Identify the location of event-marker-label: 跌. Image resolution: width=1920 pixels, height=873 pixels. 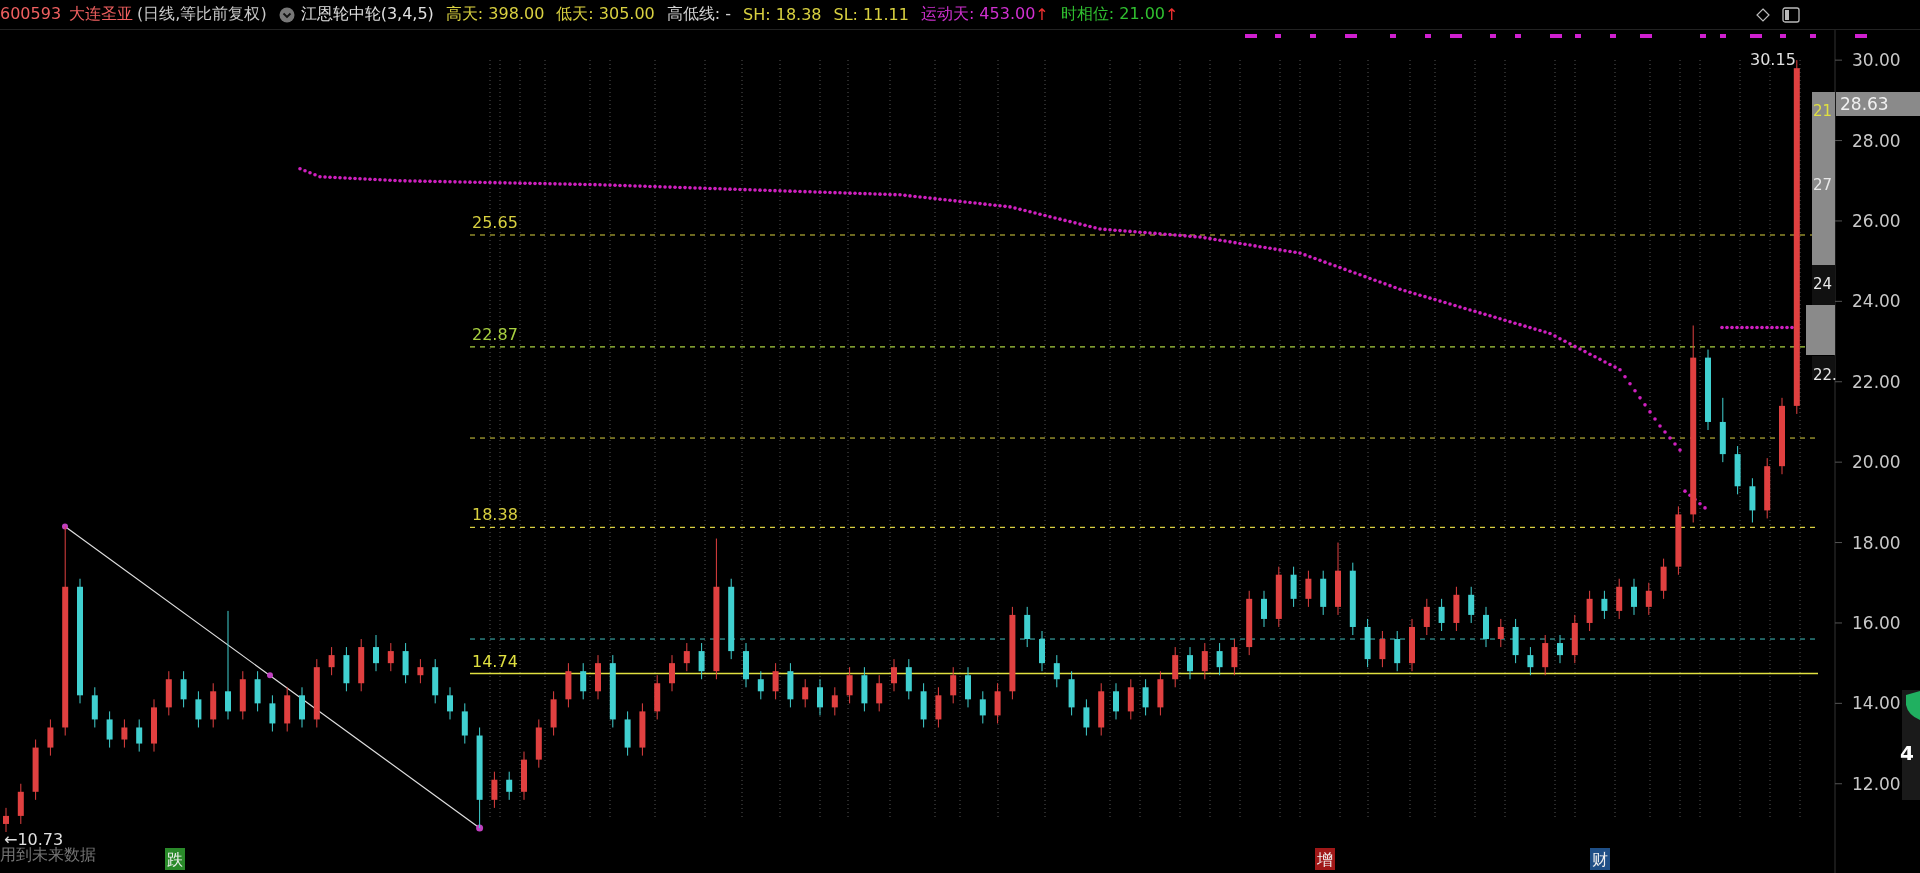
(175, 859).